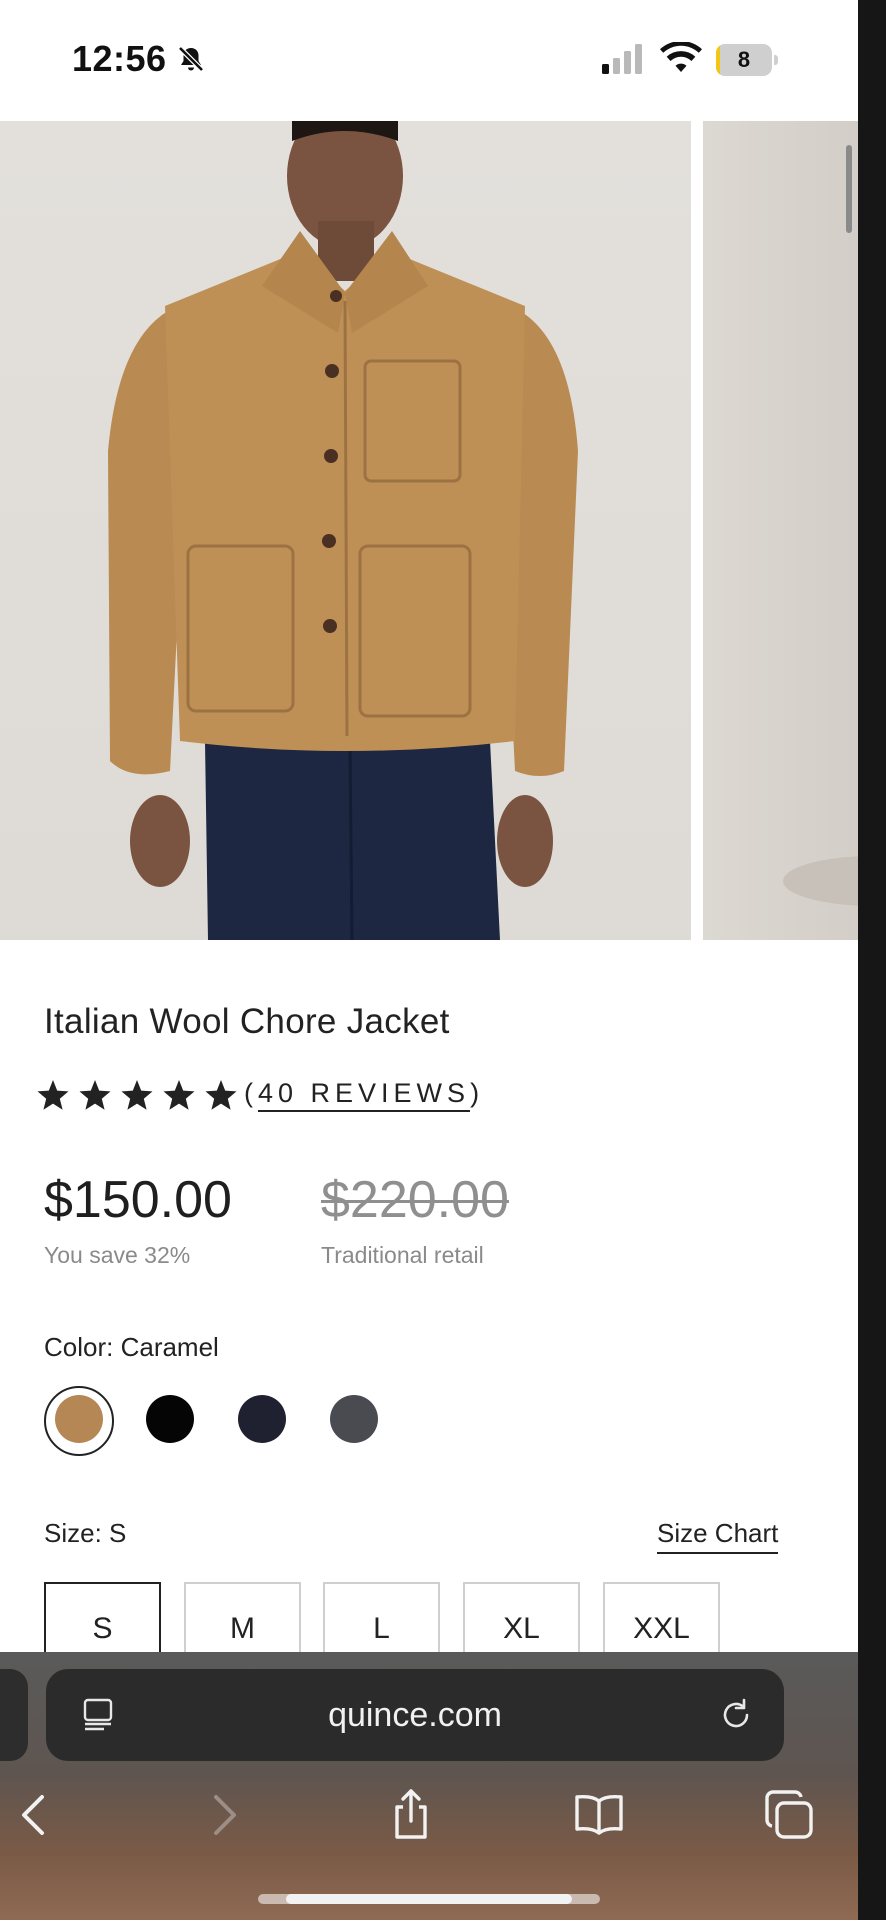  I want to click on tabs-icon, so click(789, 1815).